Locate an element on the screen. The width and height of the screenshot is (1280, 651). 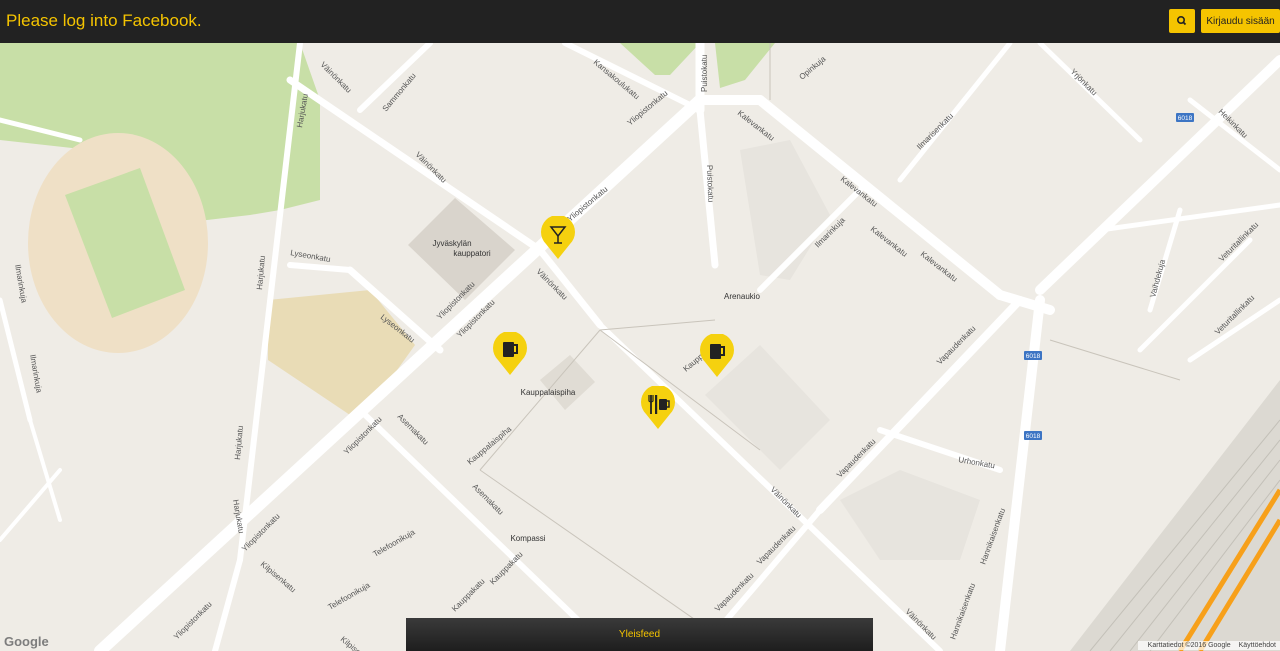
search-button is located at coordinates (1182, 21).